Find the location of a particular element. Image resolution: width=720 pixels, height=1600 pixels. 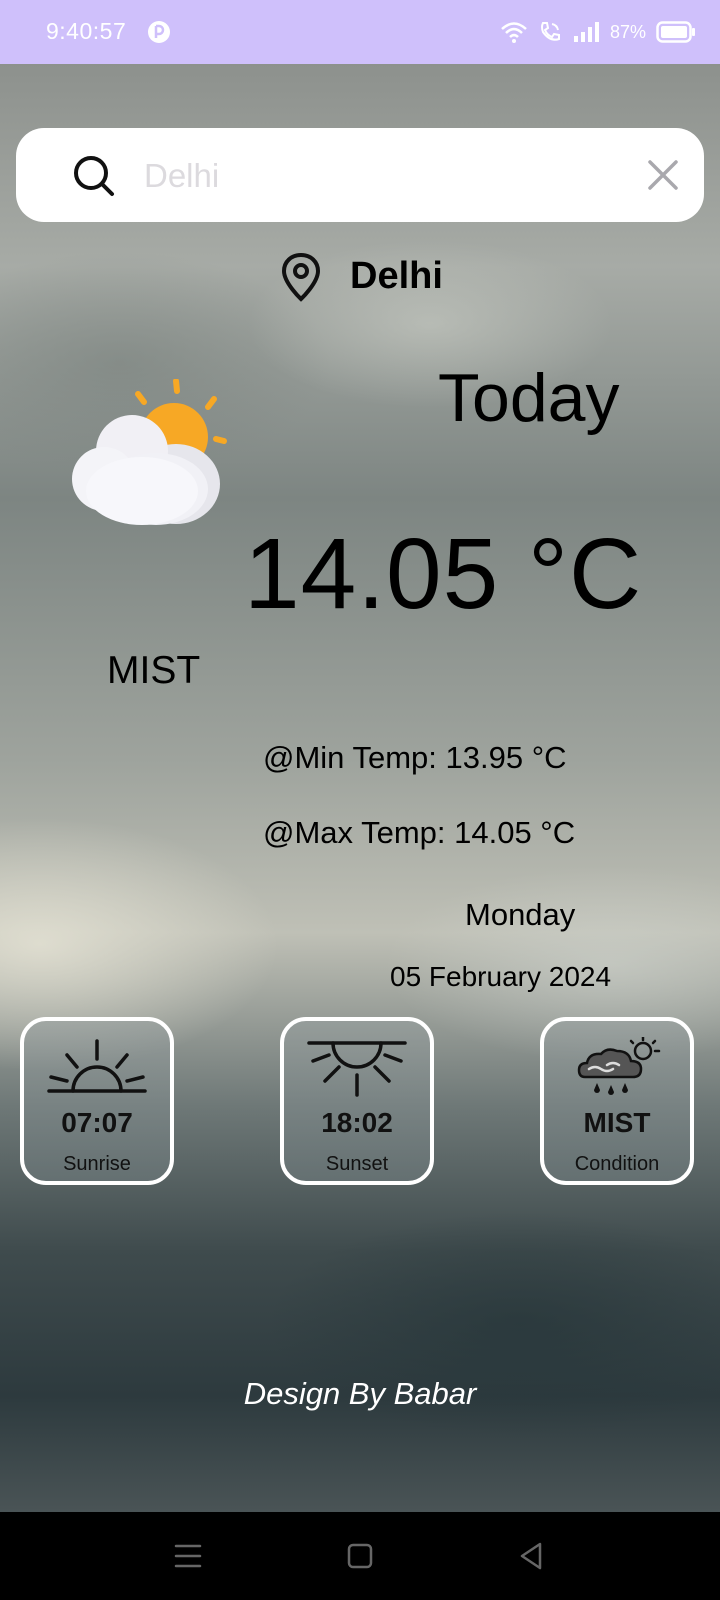

battery-percent: 87% is located at coordinates (627, 31).